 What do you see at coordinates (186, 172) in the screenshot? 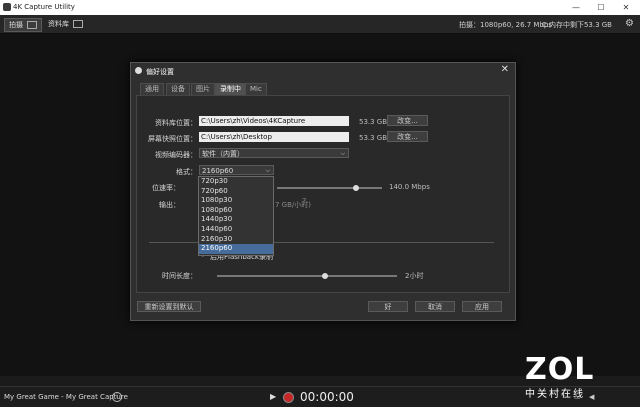
I see `format-label: 格式：` at bounding box center [186, 172].